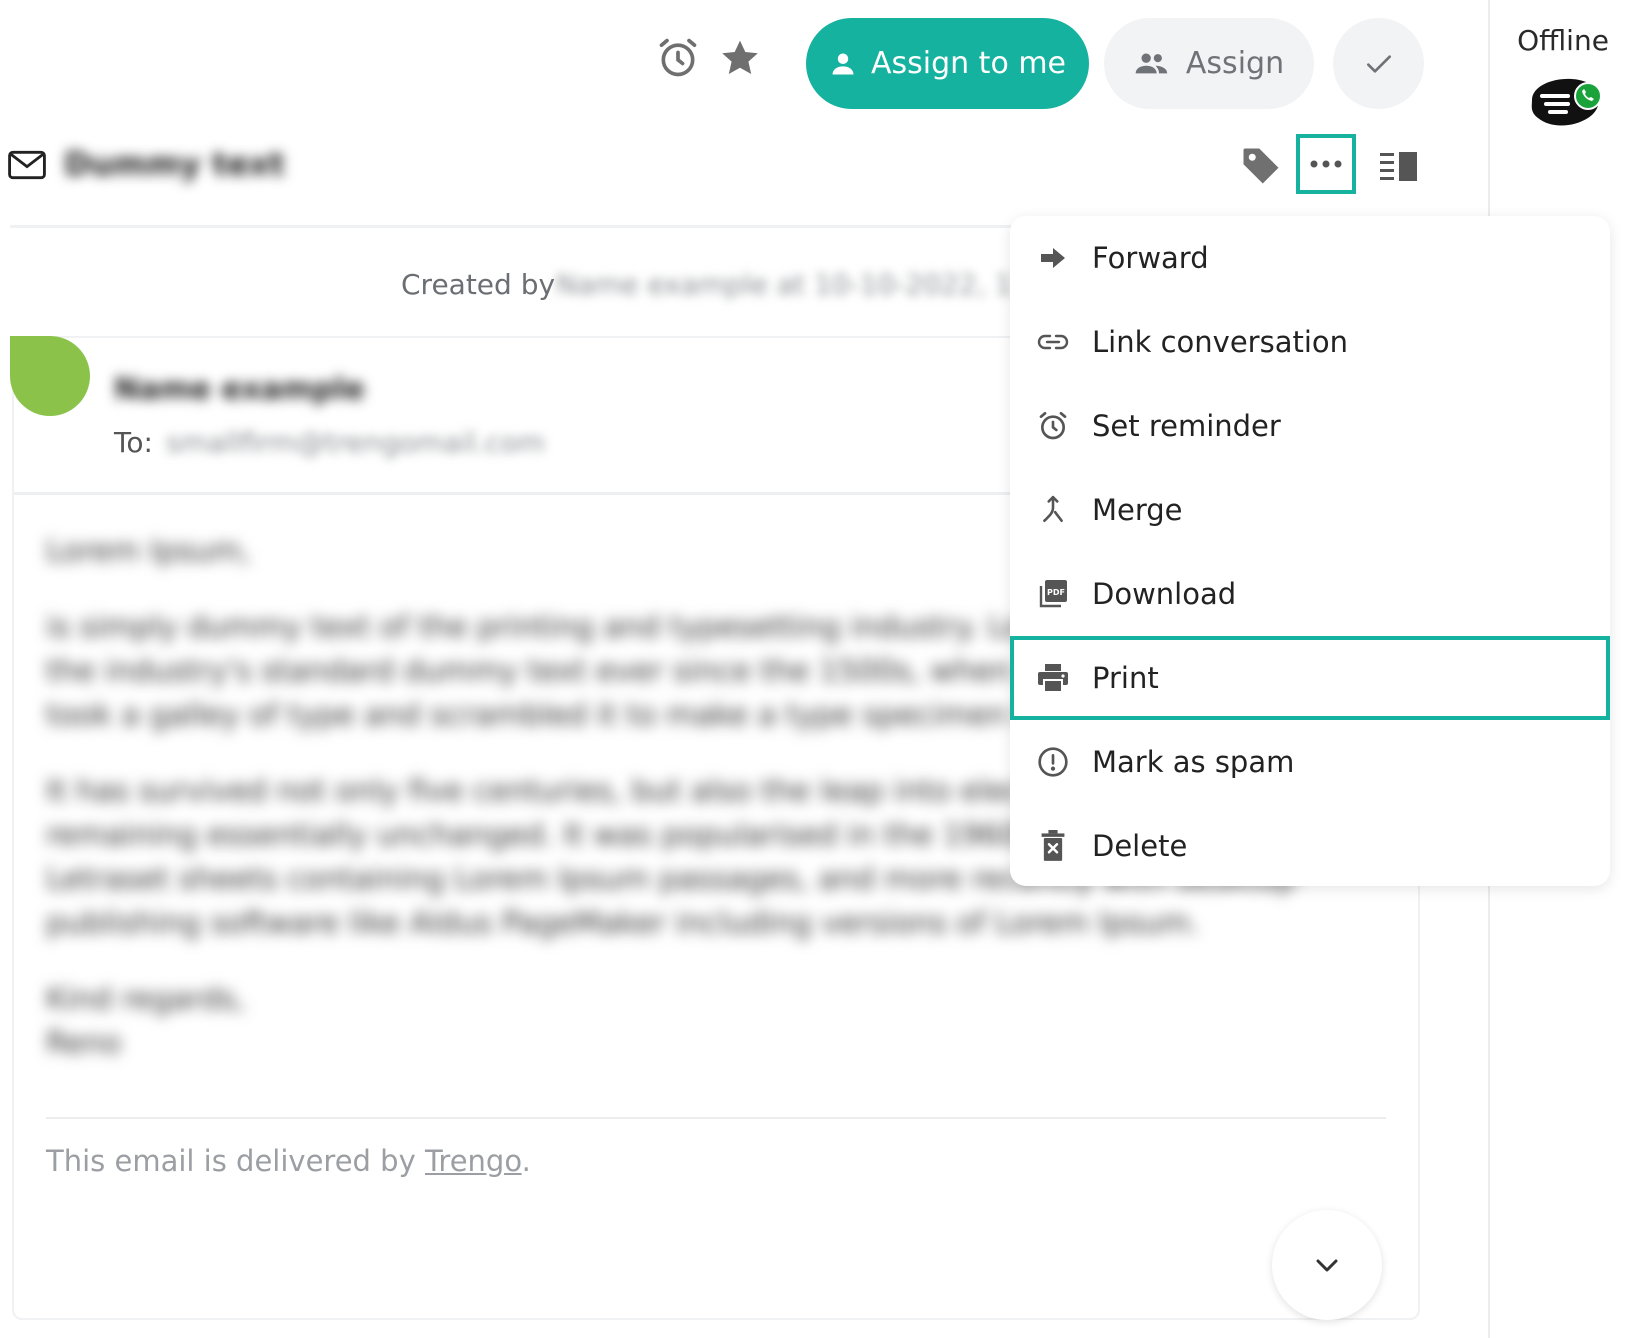 This screenshot has height=1338, width=1628. I want to click on ellipsis-icon, so click(1326, 164).